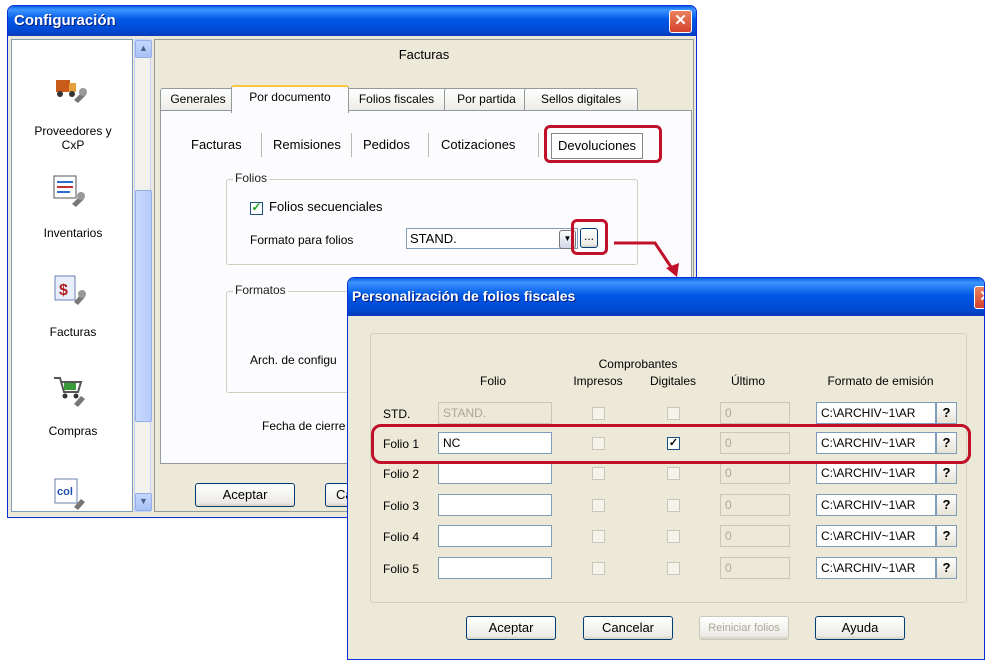  What do you see at coordinates (70, 290) in the screenshot?
I see `invoice-wrench-icon: $` at bounding box center [70, 290].